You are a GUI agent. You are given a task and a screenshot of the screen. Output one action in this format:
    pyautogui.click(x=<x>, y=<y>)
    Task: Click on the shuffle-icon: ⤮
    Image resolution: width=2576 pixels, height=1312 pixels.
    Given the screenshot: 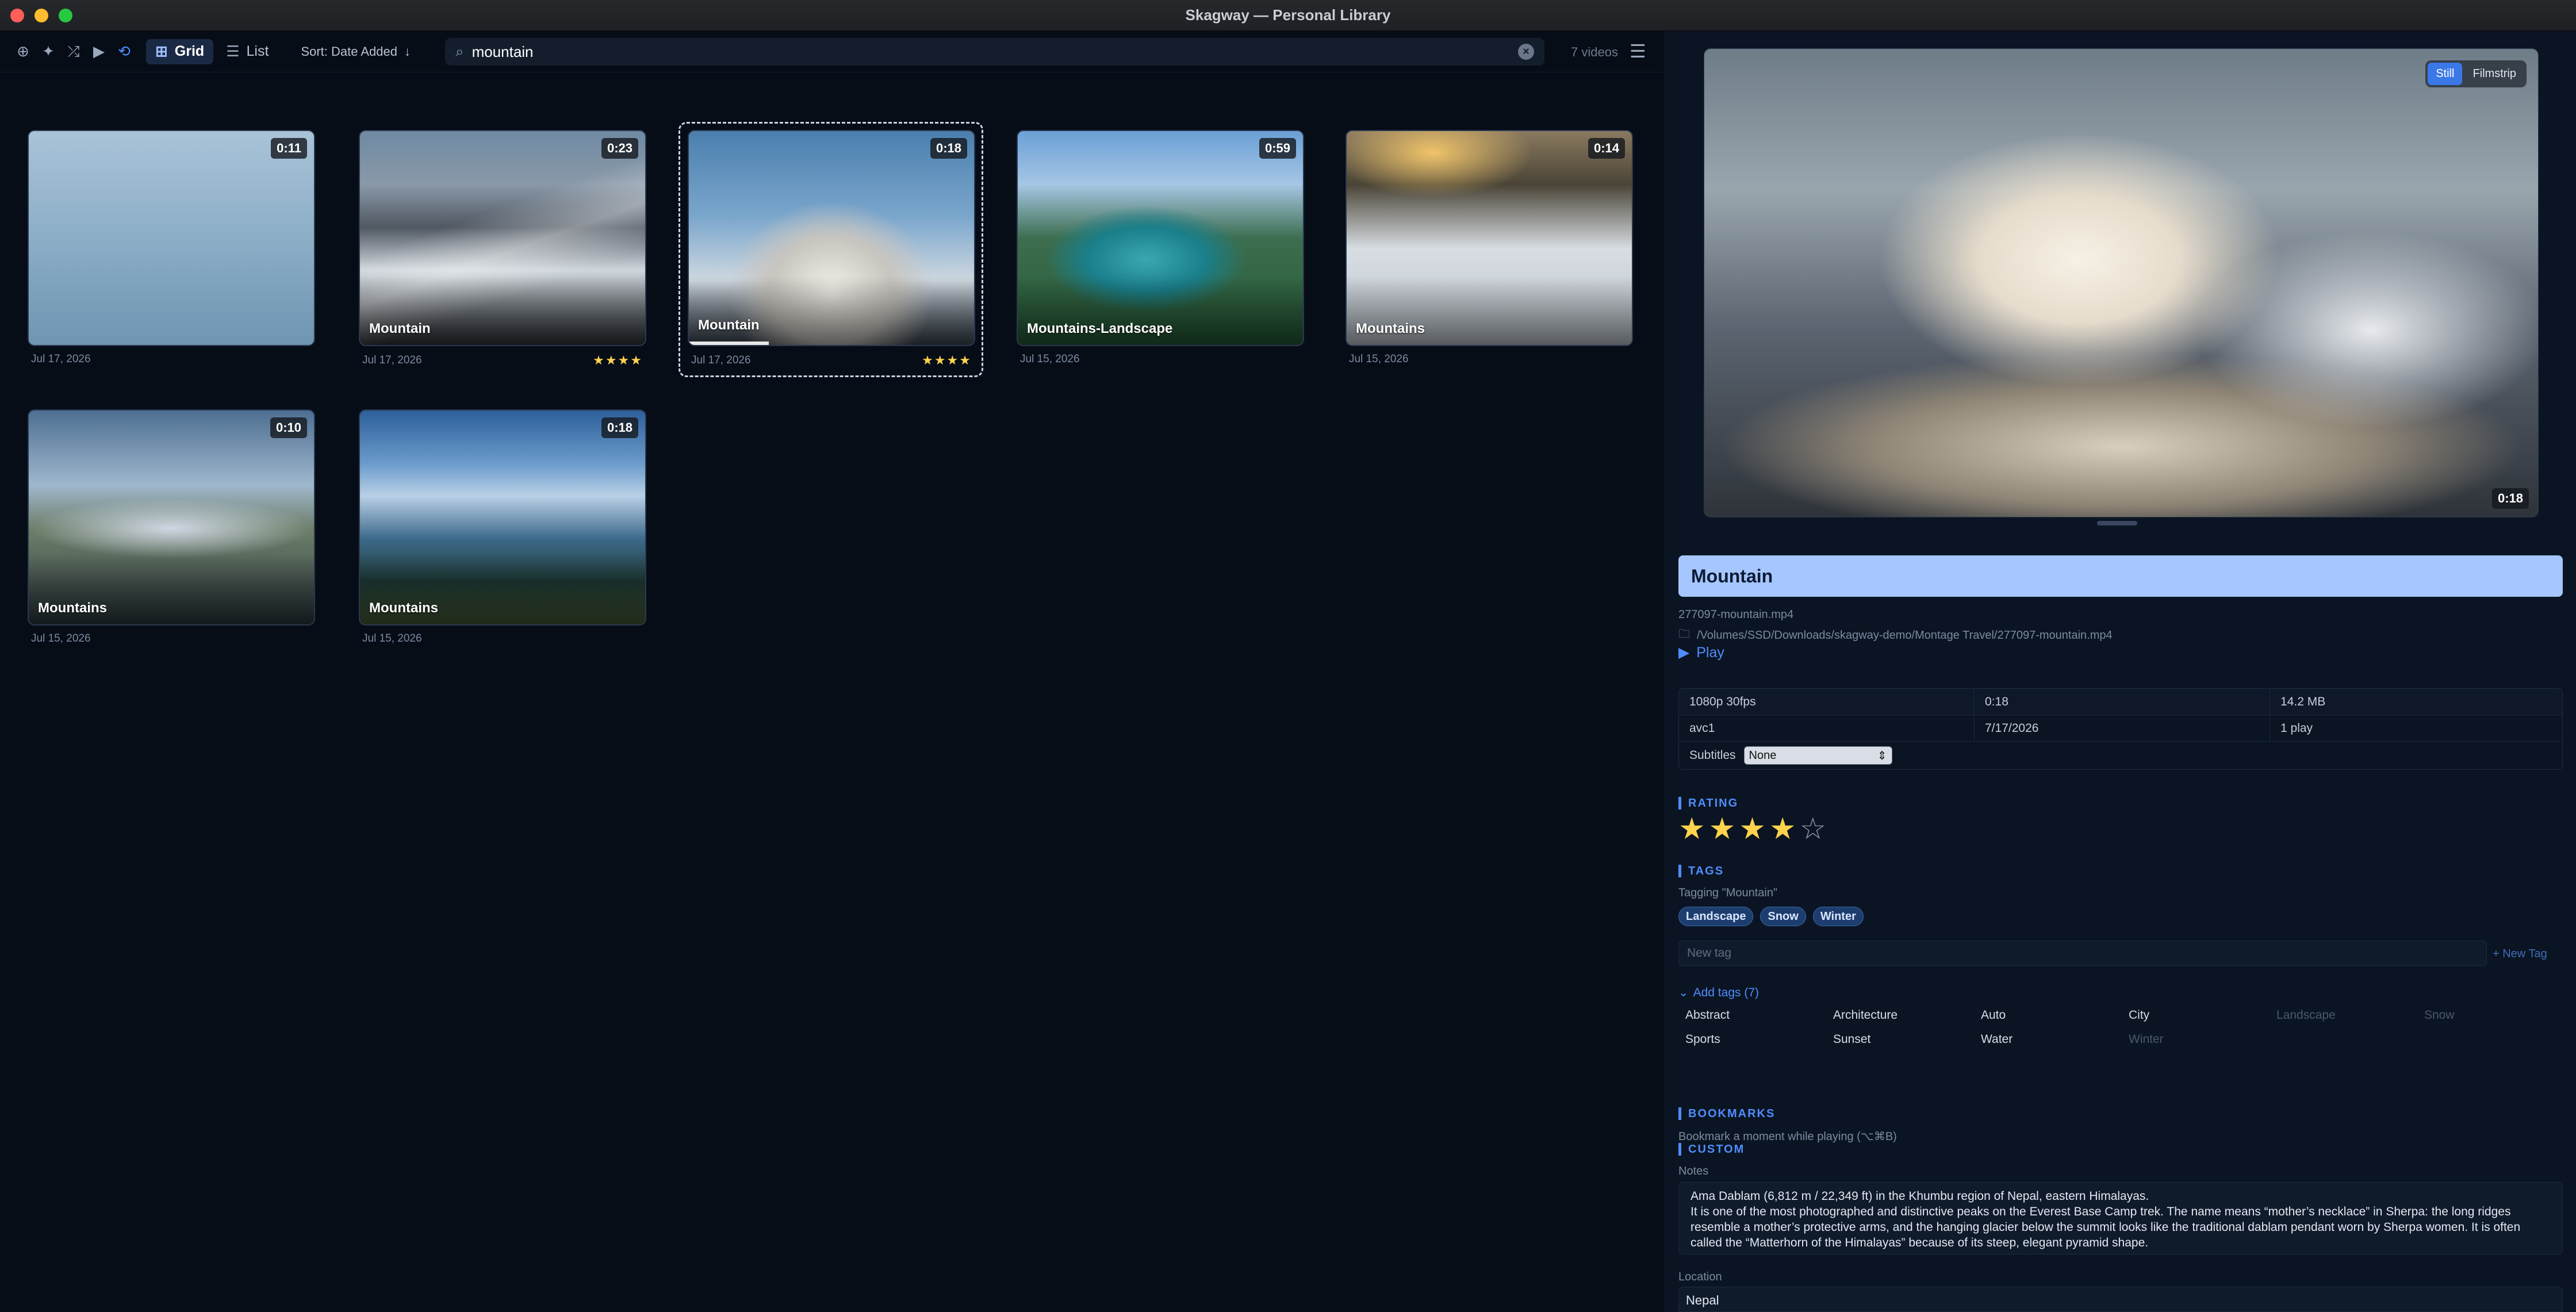 What is the action you would take?
    pyautogui.click(x=73, y=52)
    